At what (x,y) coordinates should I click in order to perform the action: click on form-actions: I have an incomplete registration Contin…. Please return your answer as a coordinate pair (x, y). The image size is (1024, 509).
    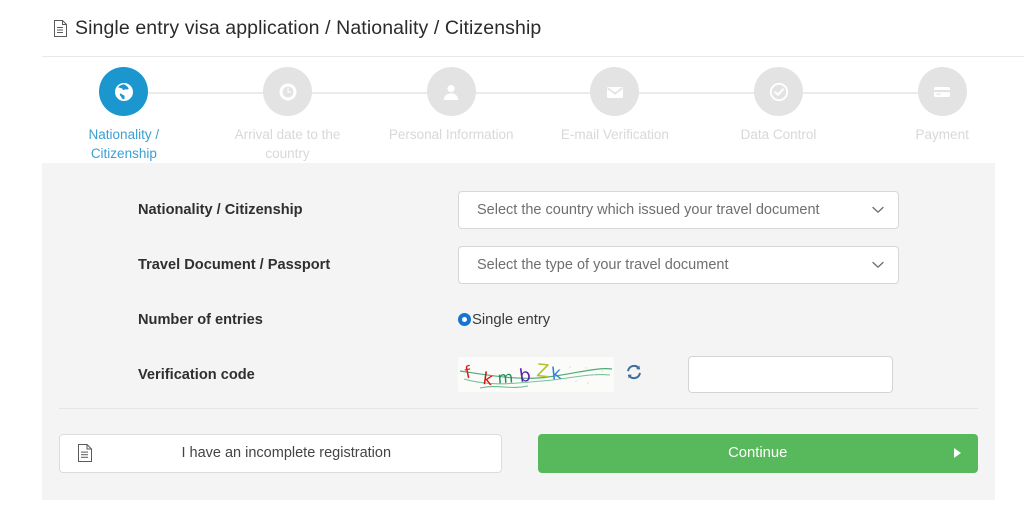
    Looking at the image, I should click on (518, 453).